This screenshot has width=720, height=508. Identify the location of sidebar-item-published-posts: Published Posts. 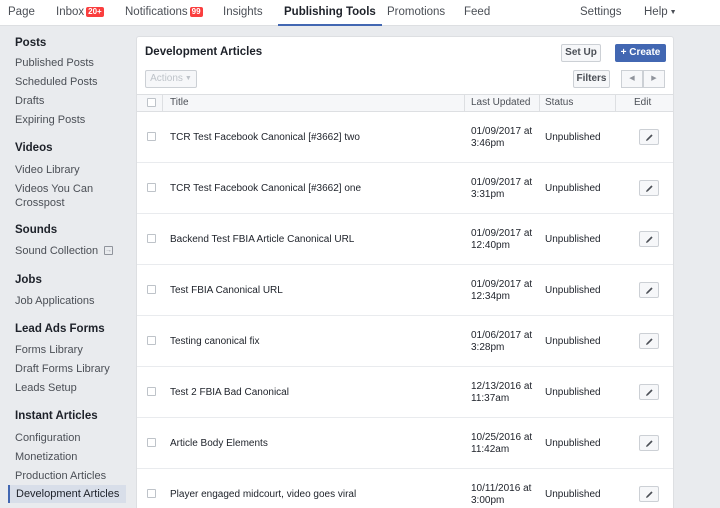
(54, 63).